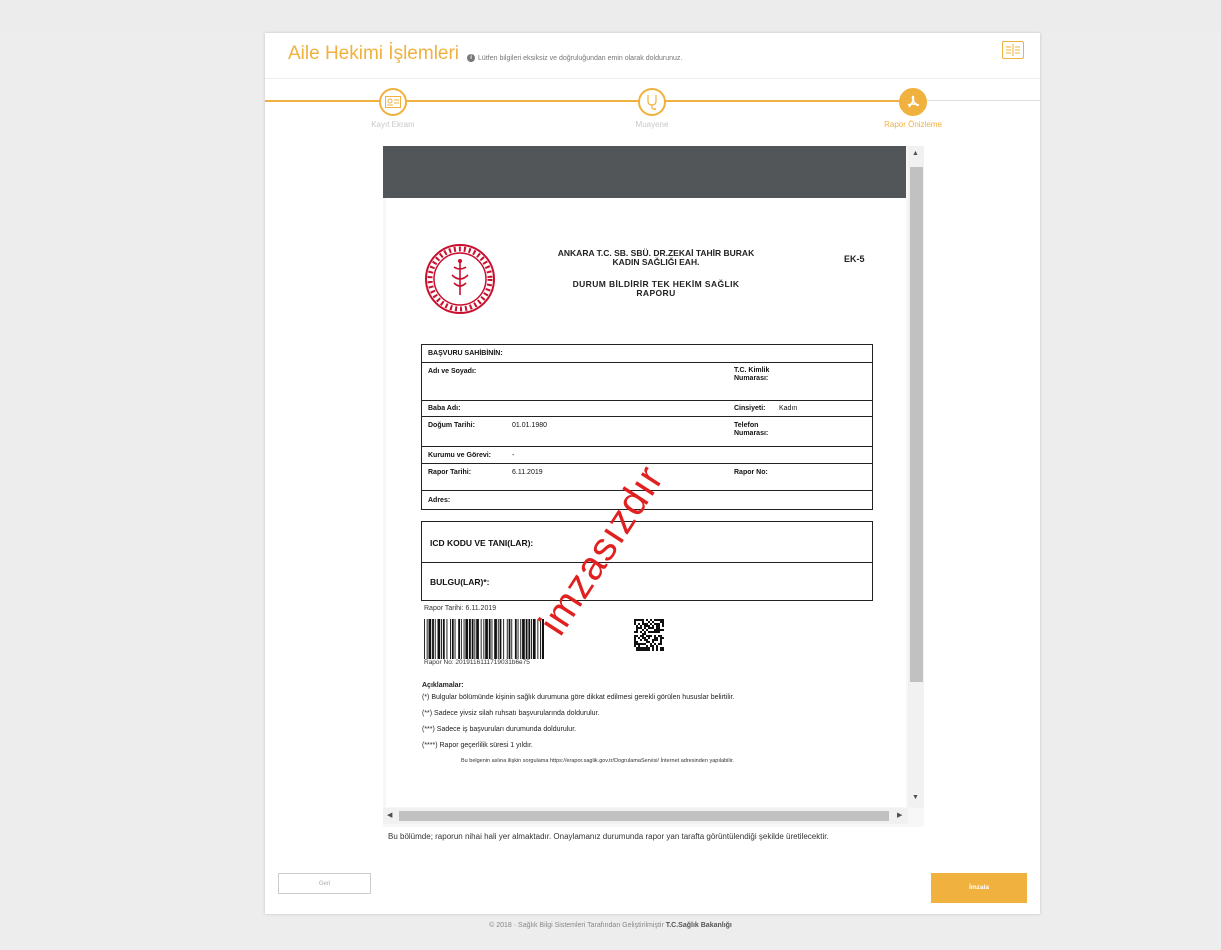 Image resolution: width=1221 pixels, height=950 pixels. Describe the element at coordinates (482, 543) in the screenshot. I see `icd-label: ICD KODU VE TANI(LAR):` at that location.